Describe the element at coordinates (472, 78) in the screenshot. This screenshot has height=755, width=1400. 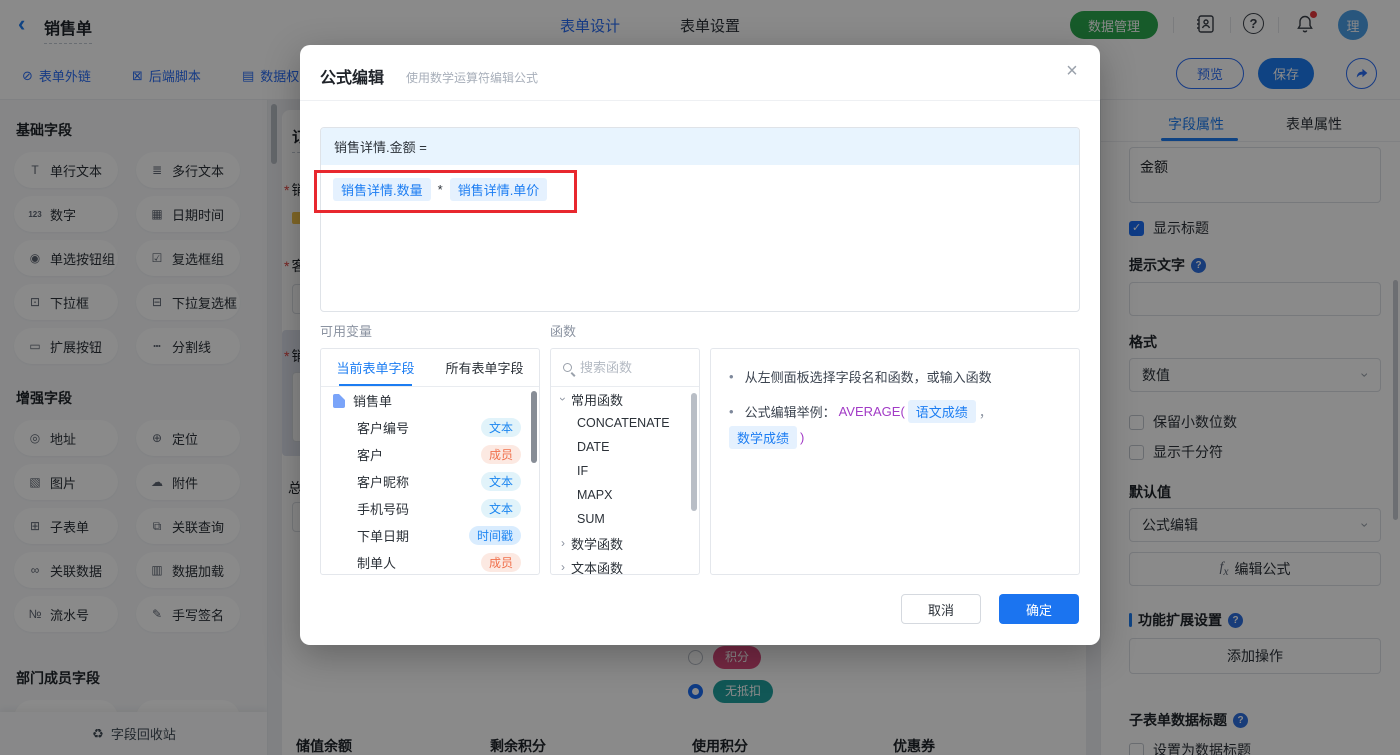
I see `modal-subtitle: 使用数学运算符编辑公式` at that location.